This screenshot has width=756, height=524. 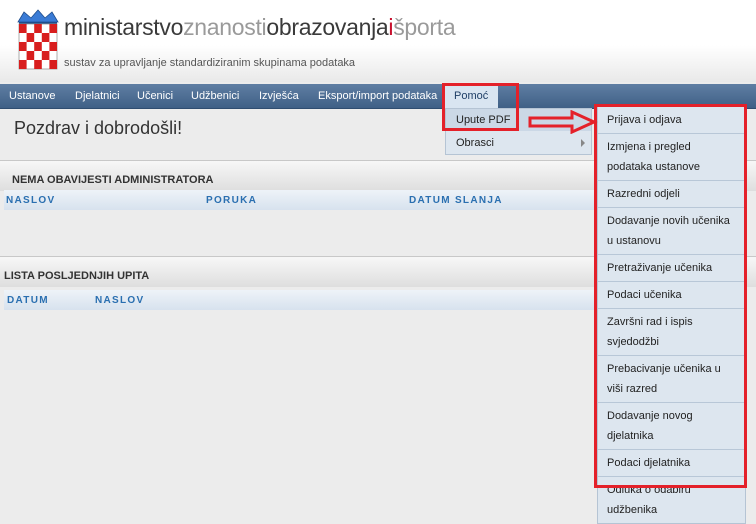 I want to click on nav-item-ustanove: Ustanove, so click(x=32, y=96).